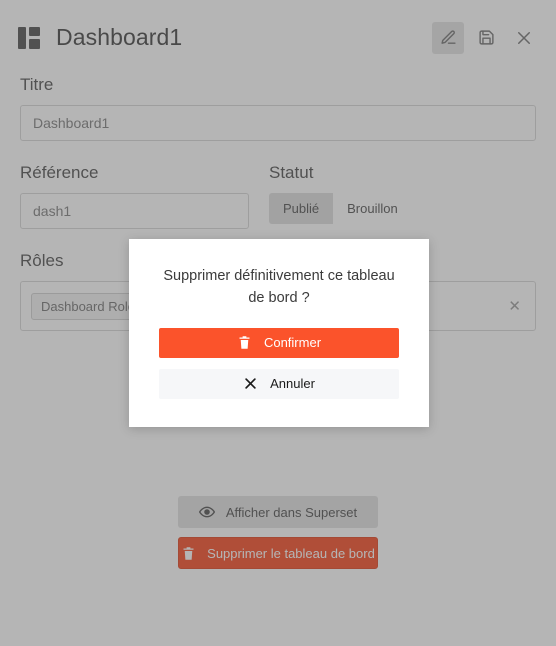  Describe the element at coordinates (244, 343) in the screenshot. I see `trash-icon` at that location.